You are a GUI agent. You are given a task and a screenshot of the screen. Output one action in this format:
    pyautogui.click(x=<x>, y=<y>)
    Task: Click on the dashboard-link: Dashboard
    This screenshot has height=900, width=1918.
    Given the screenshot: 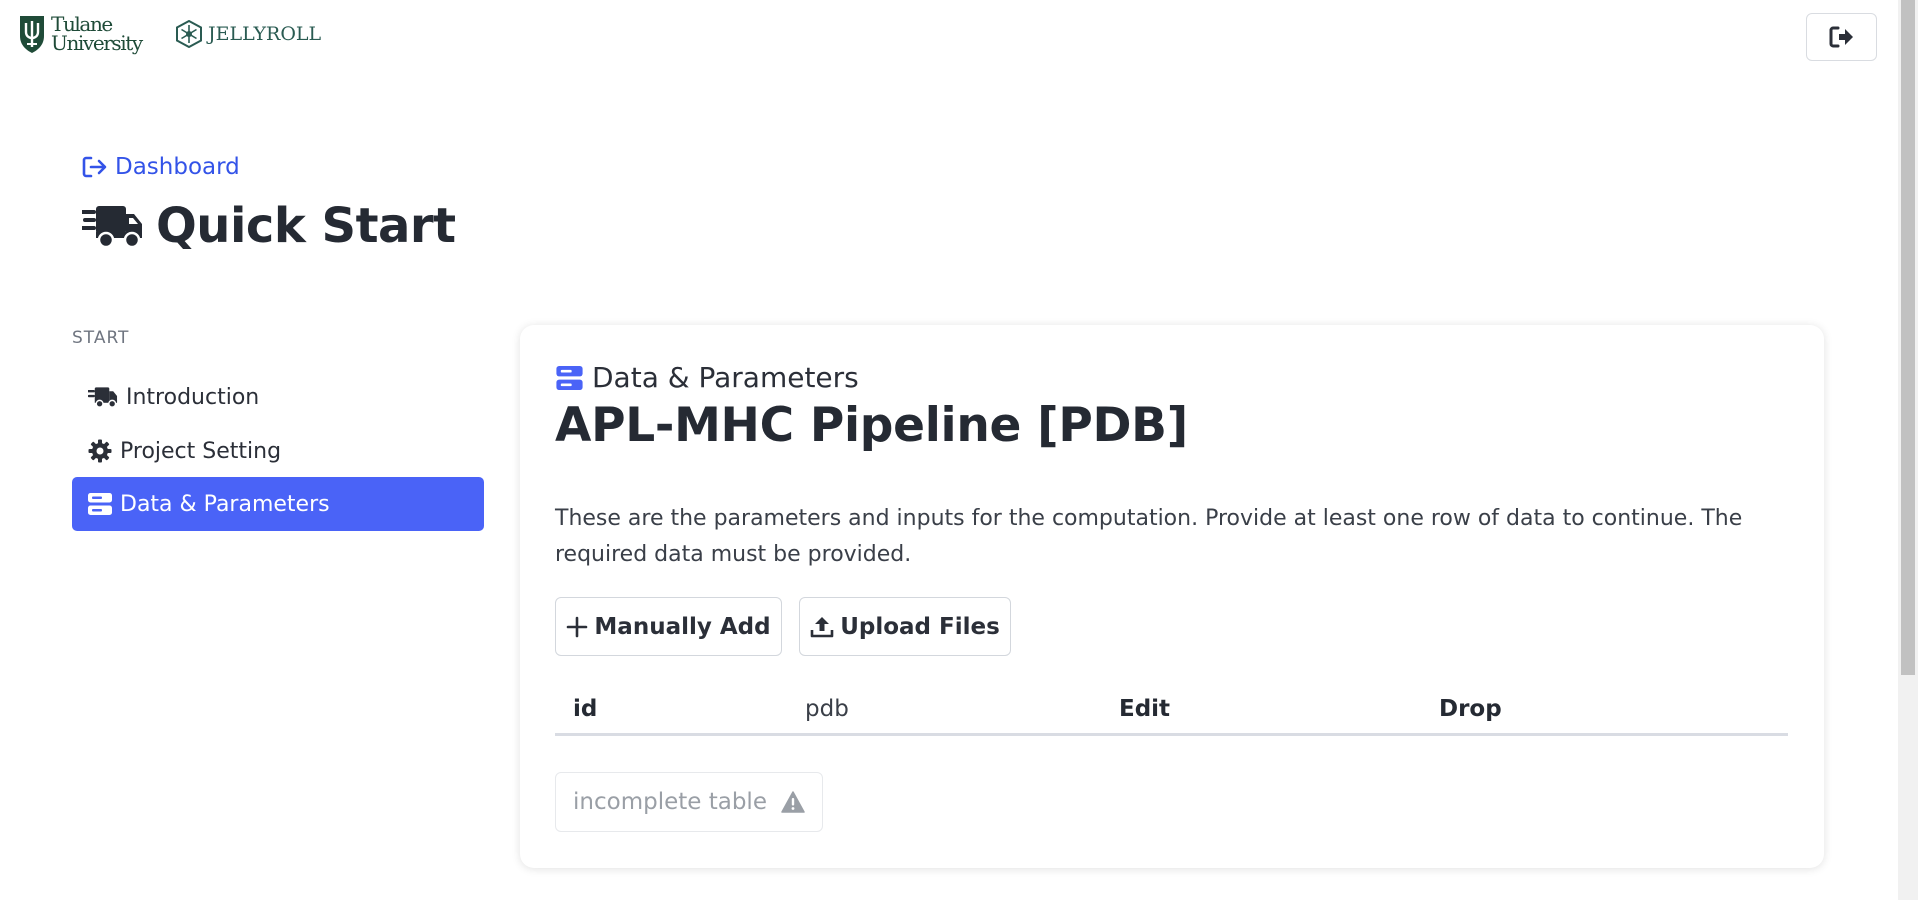 What is the action you would take?
    pyautogui.click(x=161, y=167)
    